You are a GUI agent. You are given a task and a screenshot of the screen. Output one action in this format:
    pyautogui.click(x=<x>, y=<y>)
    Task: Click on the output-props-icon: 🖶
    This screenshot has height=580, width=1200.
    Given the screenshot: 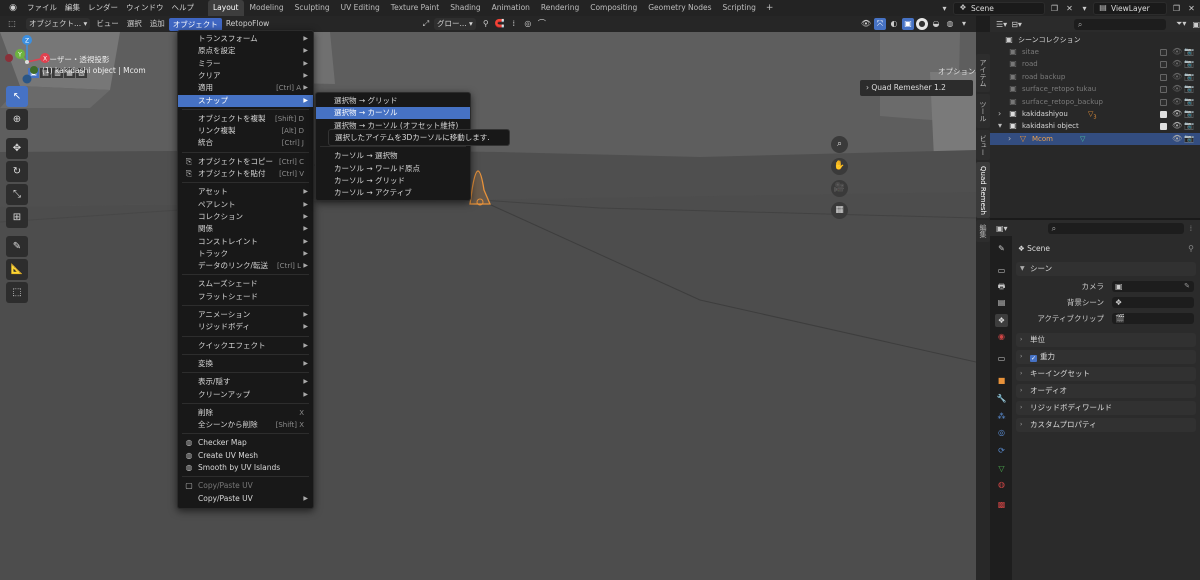 What is the action you would take?
    pyautogui.click(x=1001, y=286)
    